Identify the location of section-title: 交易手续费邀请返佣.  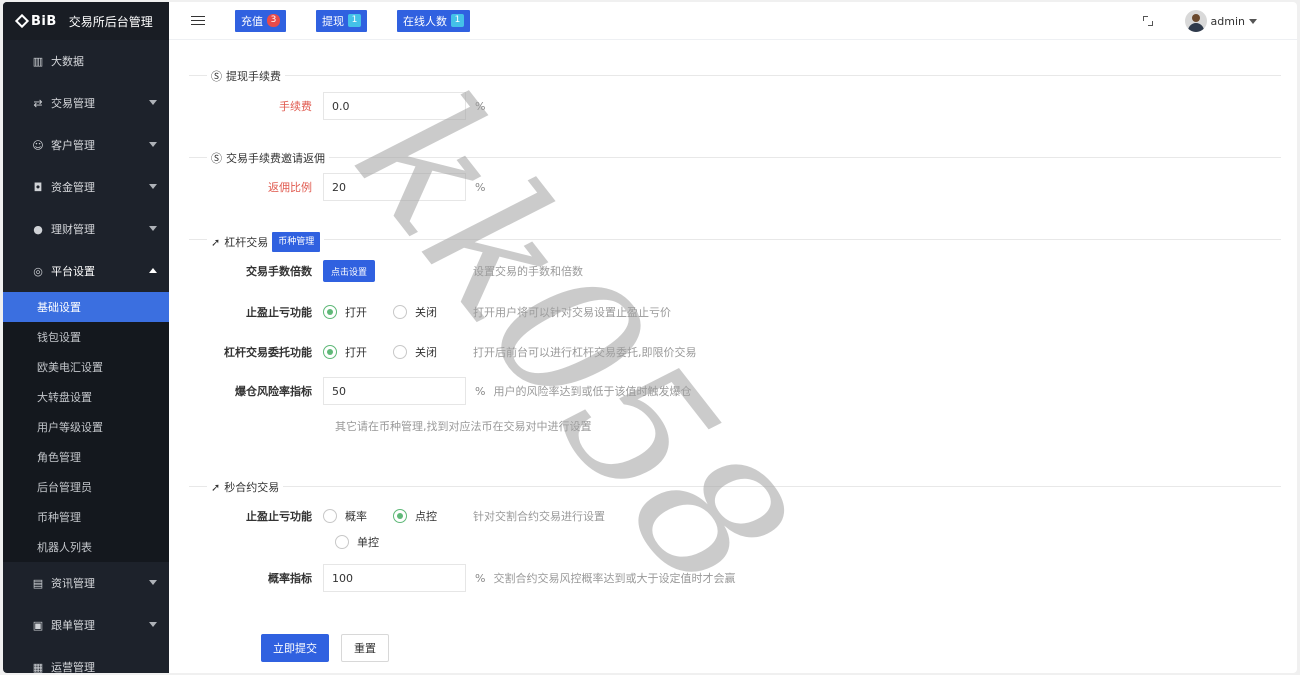
(275, 158).